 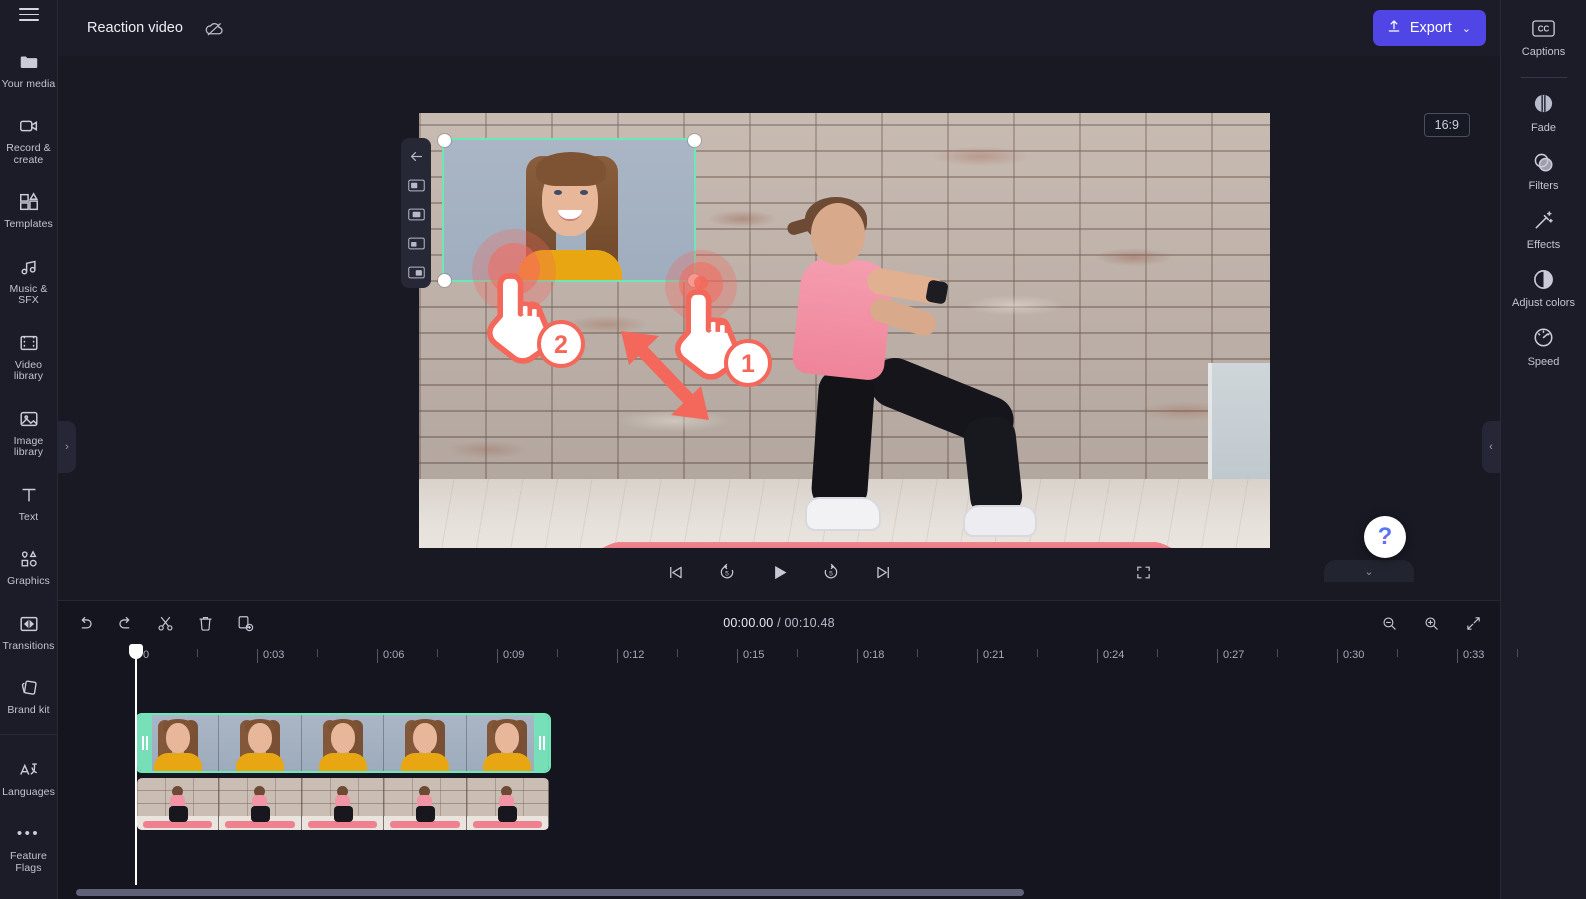 I want to click on sidebar-item-speed: Speed, so click(x=1543, y=347).